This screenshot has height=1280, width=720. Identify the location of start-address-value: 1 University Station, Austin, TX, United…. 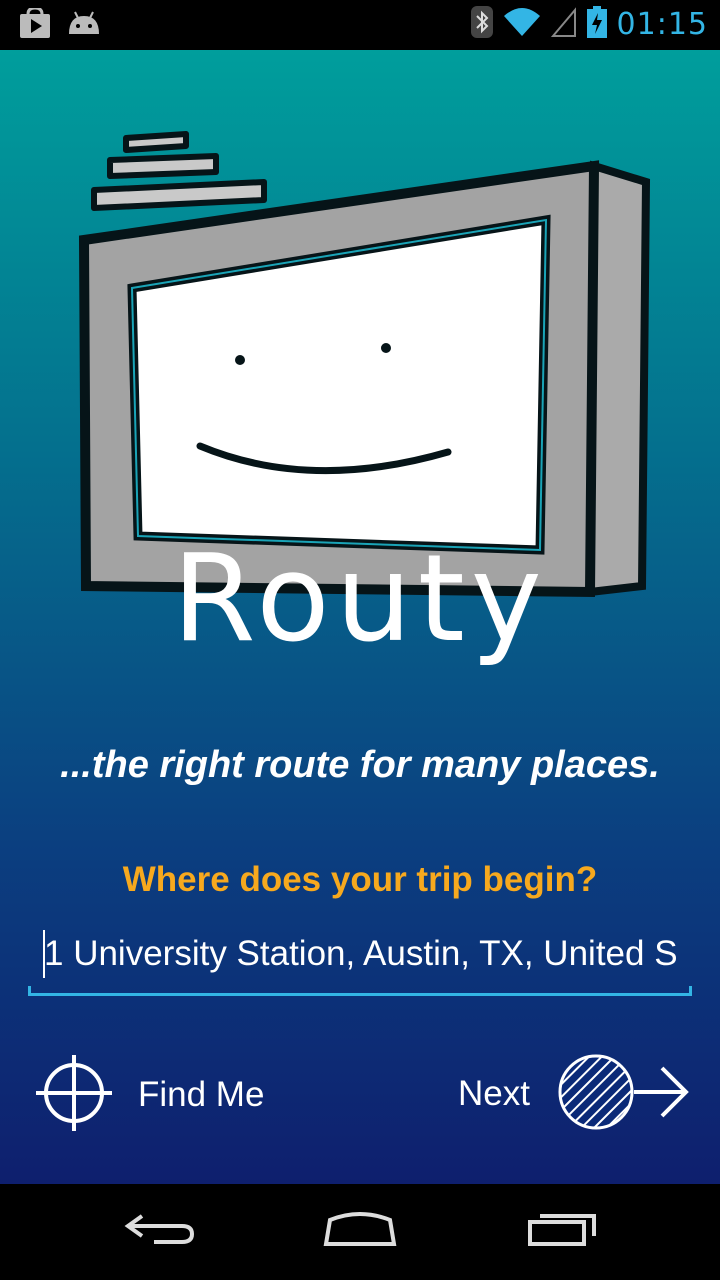
(360, 953).